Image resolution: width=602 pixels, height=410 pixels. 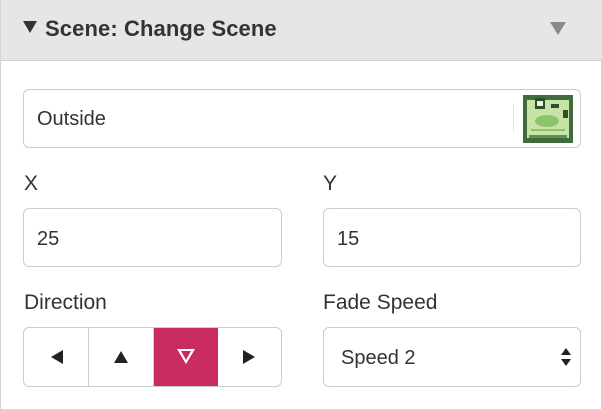 What do you see at coordinates (548, 119) in the screenshot?
I see `scene-thumbnail-icon` at bounding box center [548, 119].